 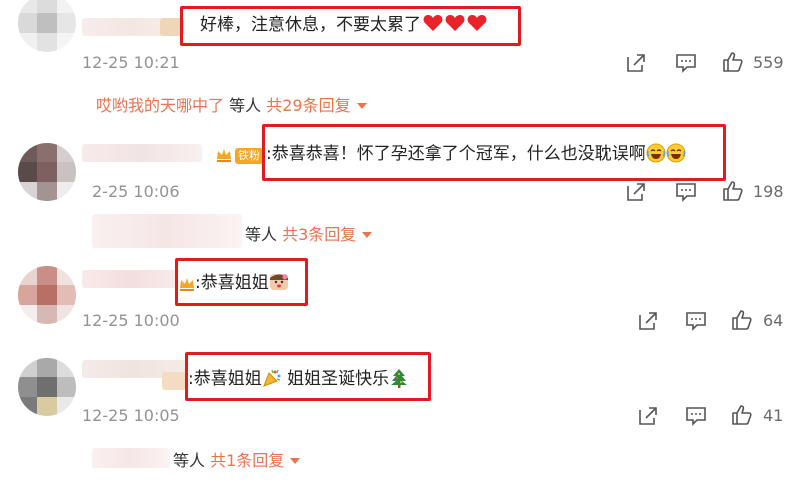 What do you see at coordinates (308, 105) in the screenshot?
I see `reply-count: 共29条回复` at bounding box center [308, 105].